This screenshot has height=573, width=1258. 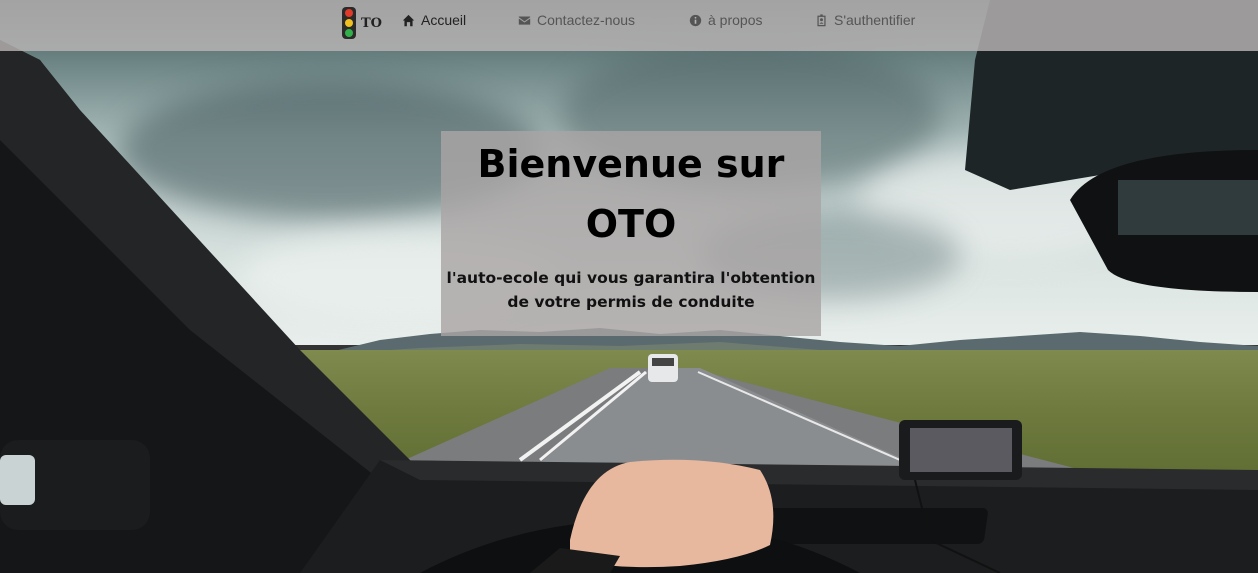 What do you see at coordinates (444, 20) in the screenshot?
I see `nav-label-accueil: Accueil` at bounding box center [444, 20].